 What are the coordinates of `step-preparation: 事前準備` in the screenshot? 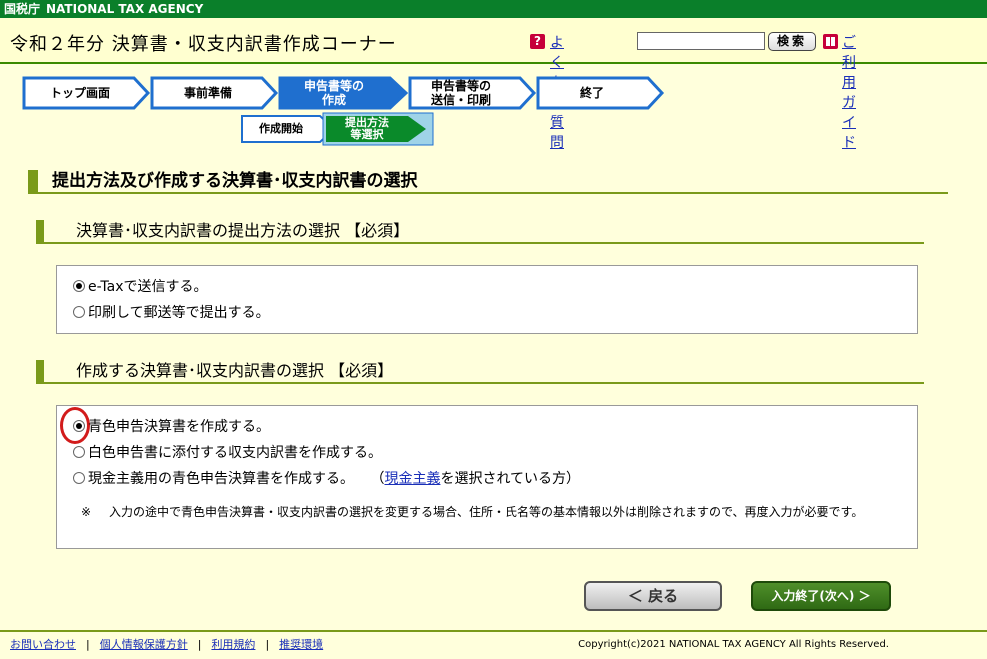 It's located at (215, 93).